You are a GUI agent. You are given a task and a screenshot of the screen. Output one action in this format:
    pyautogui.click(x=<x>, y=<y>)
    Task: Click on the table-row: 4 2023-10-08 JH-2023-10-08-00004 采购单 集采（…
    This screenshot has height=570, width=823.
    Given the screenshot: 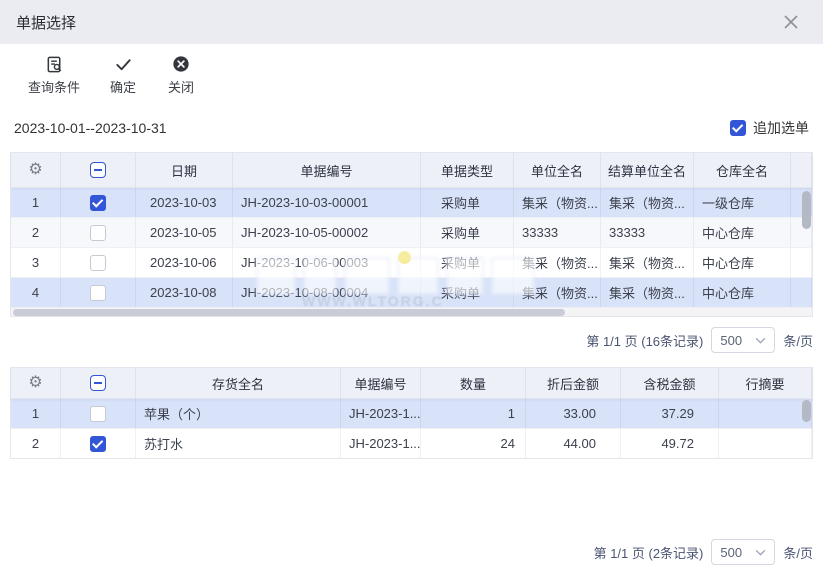 What is the action you would take?
    pyautogui.click(x=411, y=292)
    